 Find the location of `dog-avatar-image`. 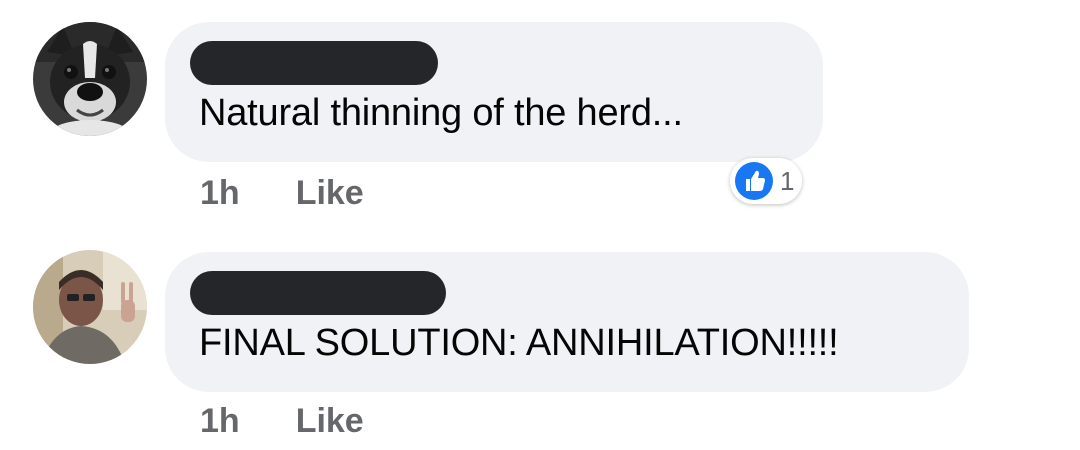

dog-avatar-image is located at coordinates (90, 79).